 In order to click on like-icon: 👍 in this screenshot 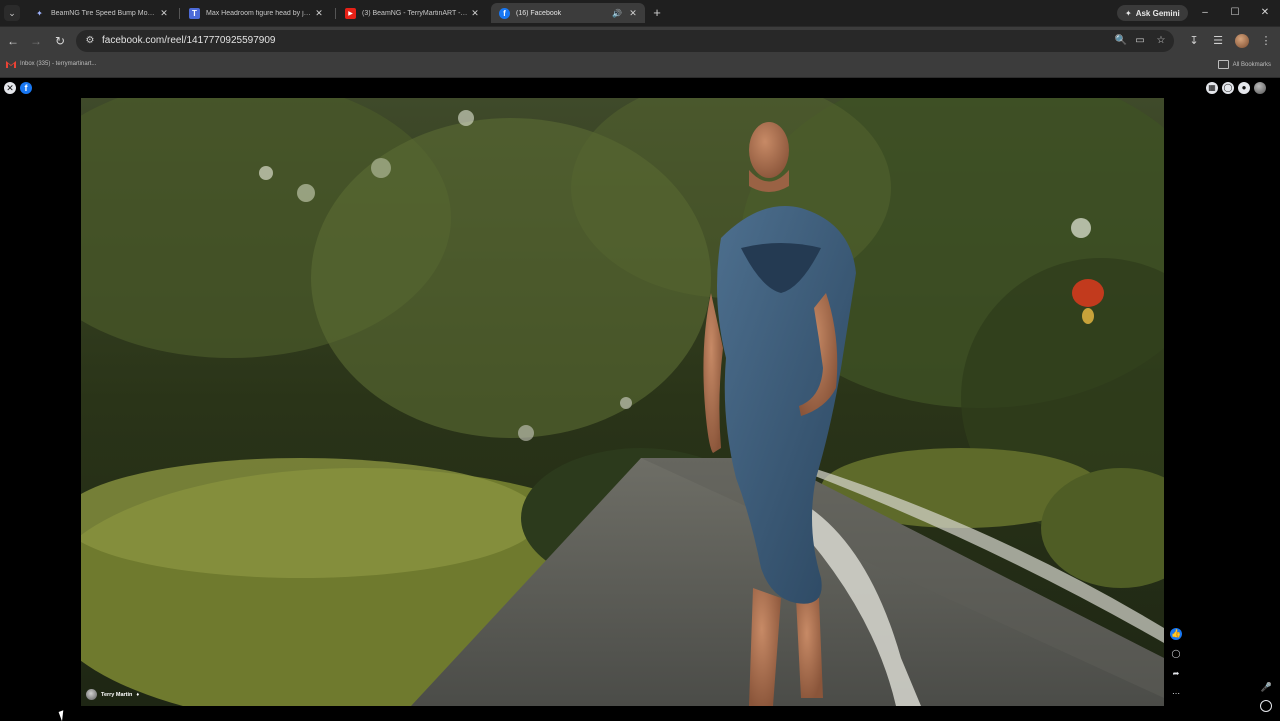, I will do `click(1176, 634)`.